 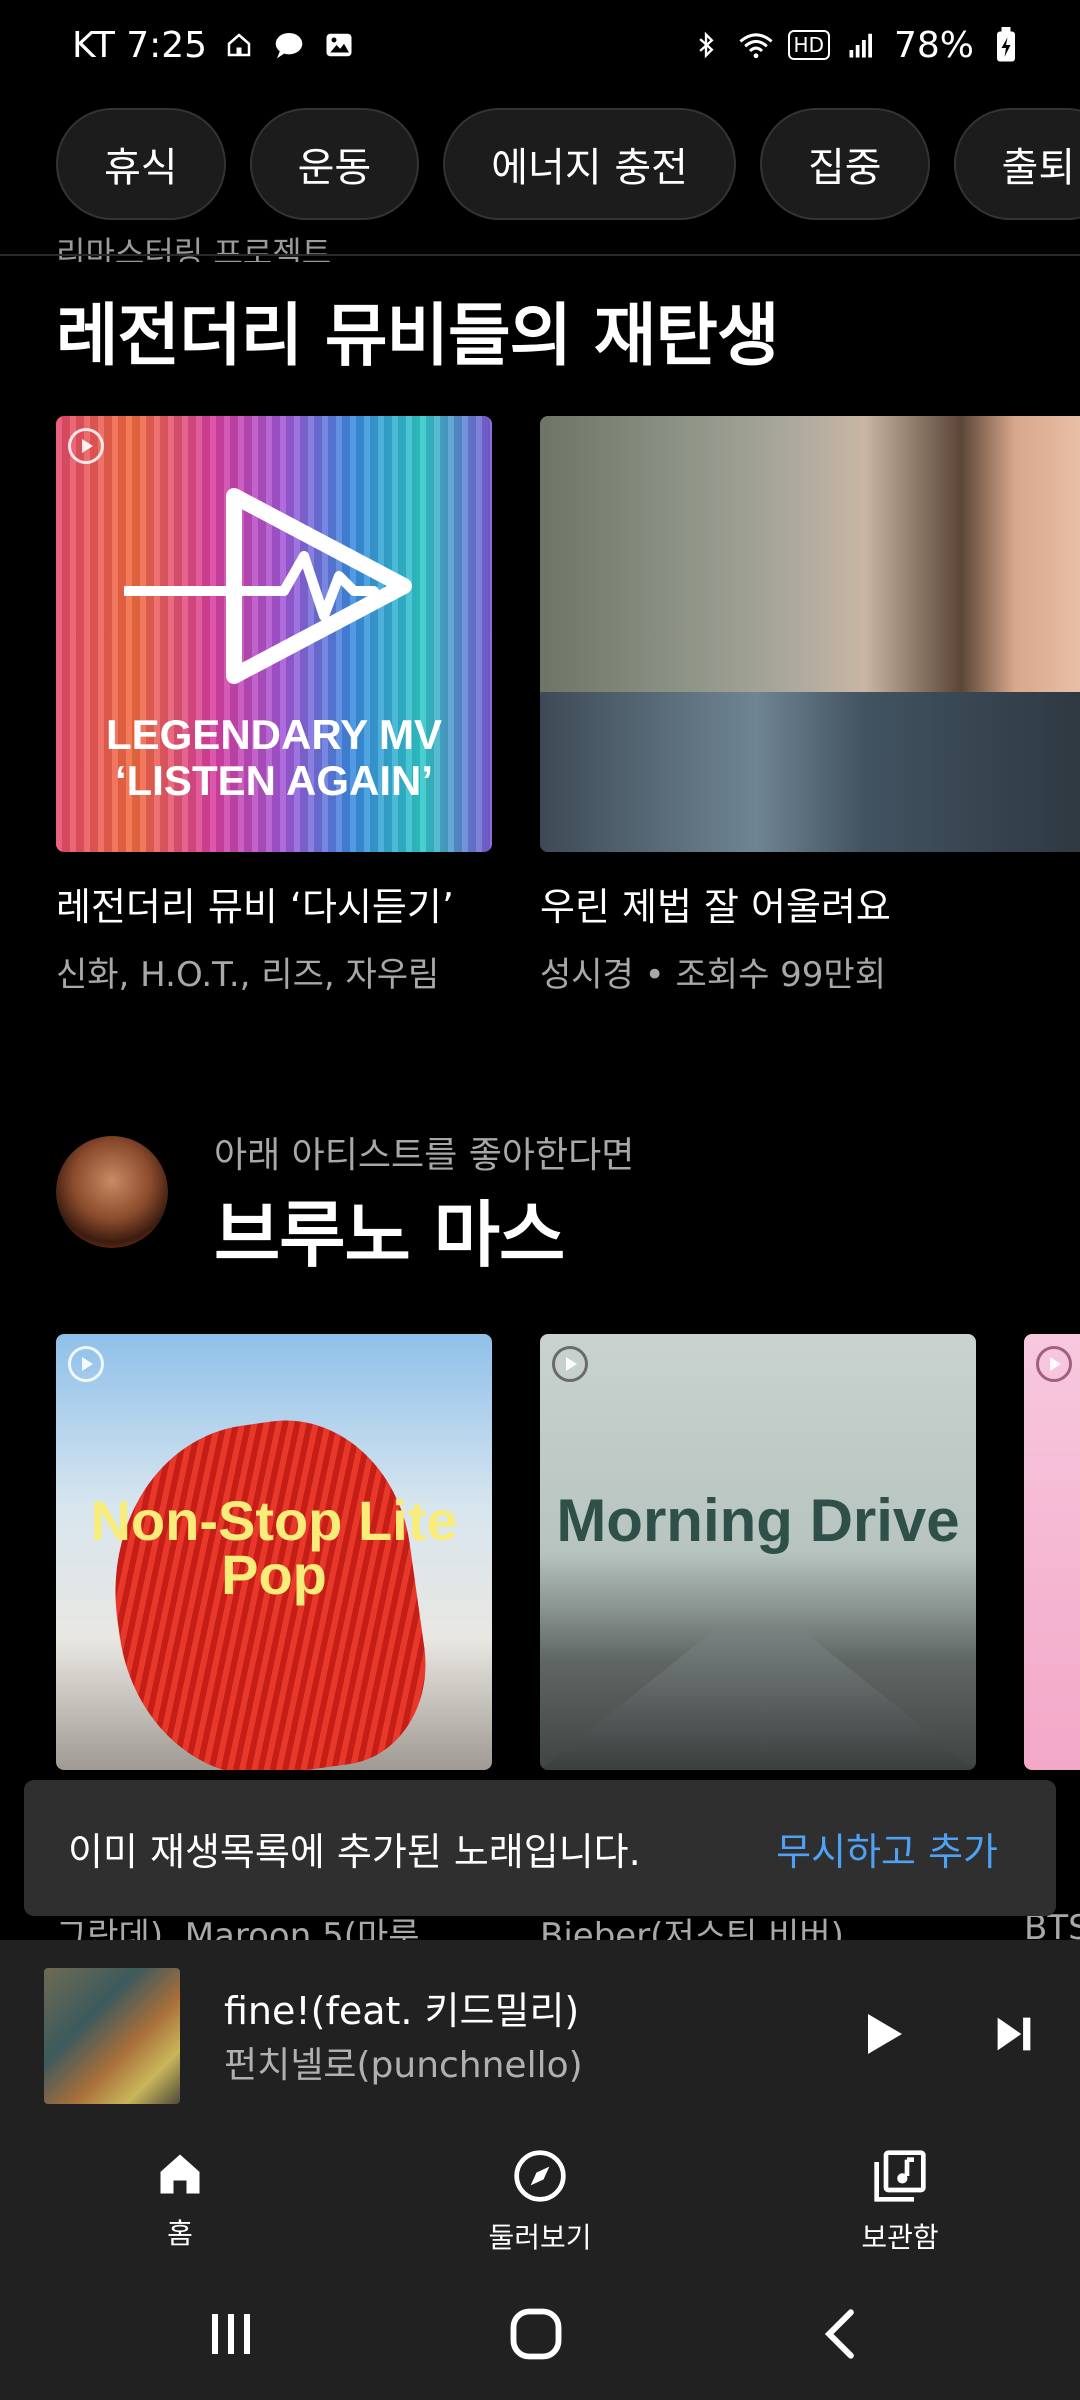 I want to click on skip-next-icon, so click(x=1014, y=2034).